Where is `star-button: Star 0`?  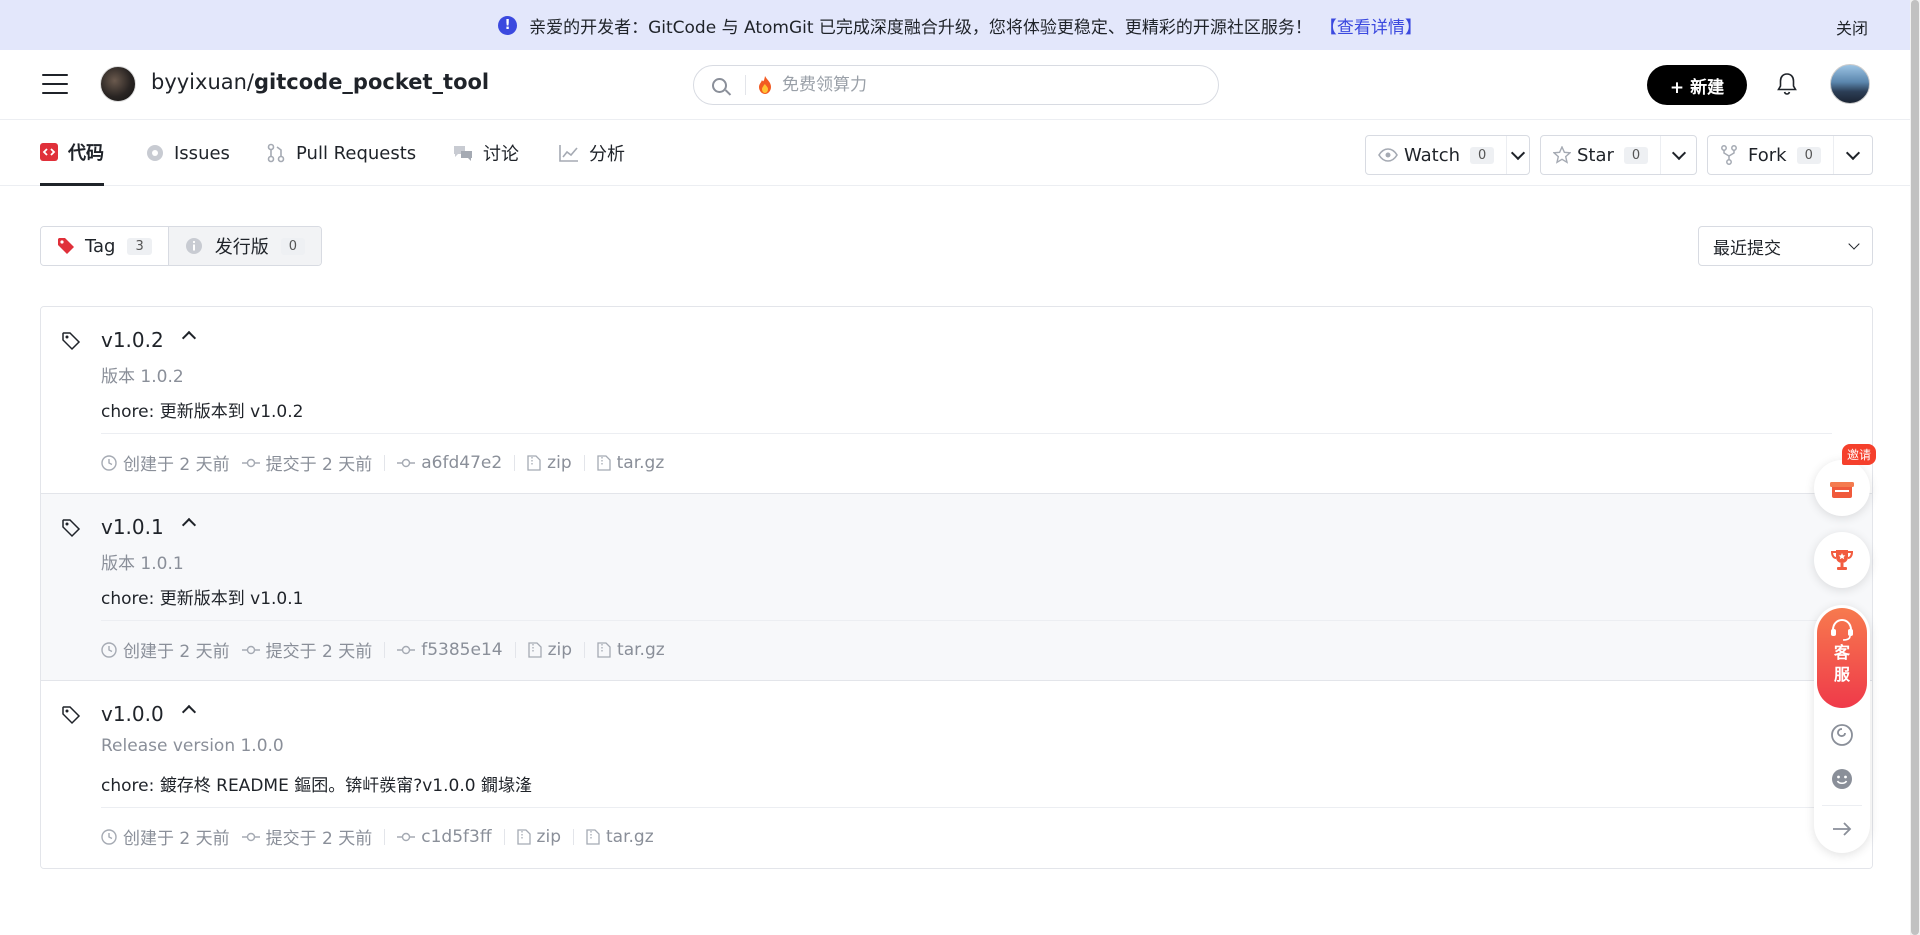
star-button: Star 0 is located at coordinates (1600, 155).